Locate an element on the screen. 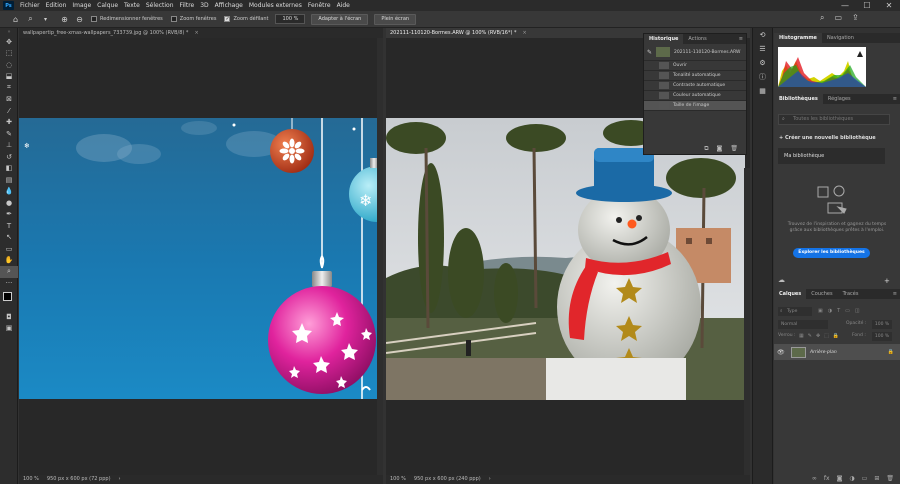 The image size is (900, 484). lasso-tool-icon: ◌ is located at coordinates (9, 65).